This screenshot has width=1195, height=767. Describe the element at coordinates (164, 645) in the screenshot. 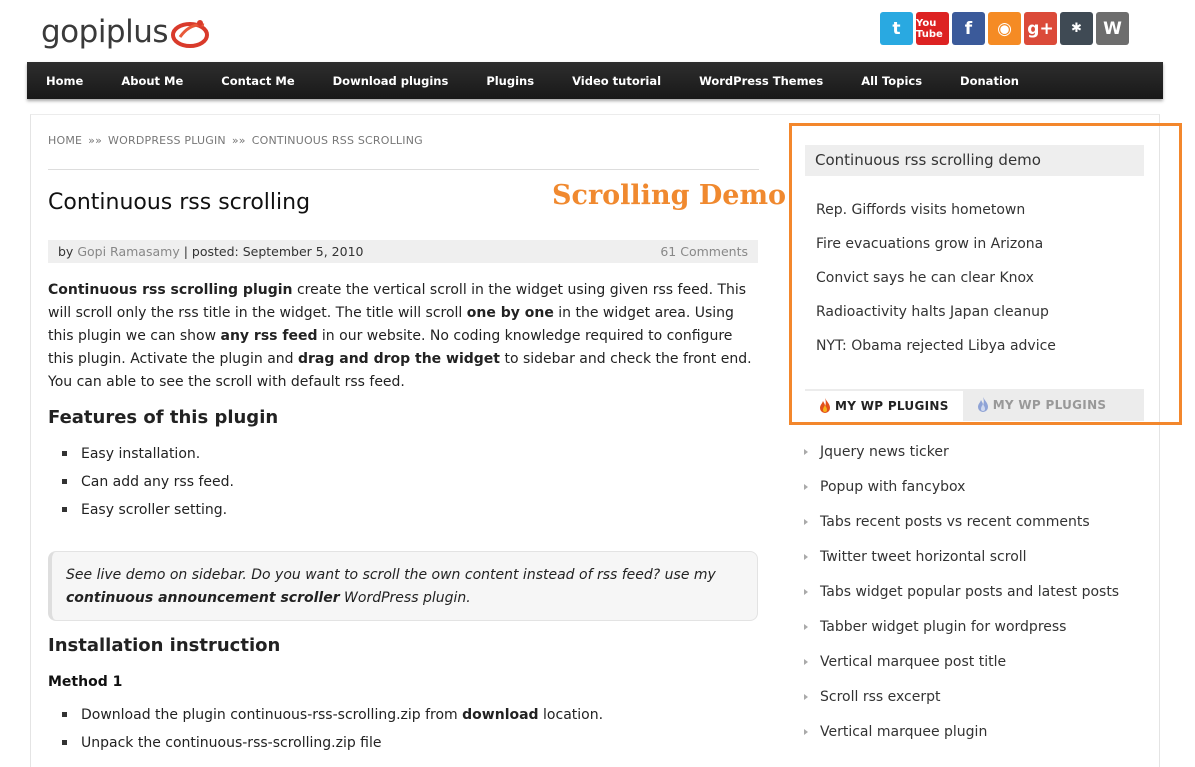

I see `install-heading: Installation instruction` at that location.